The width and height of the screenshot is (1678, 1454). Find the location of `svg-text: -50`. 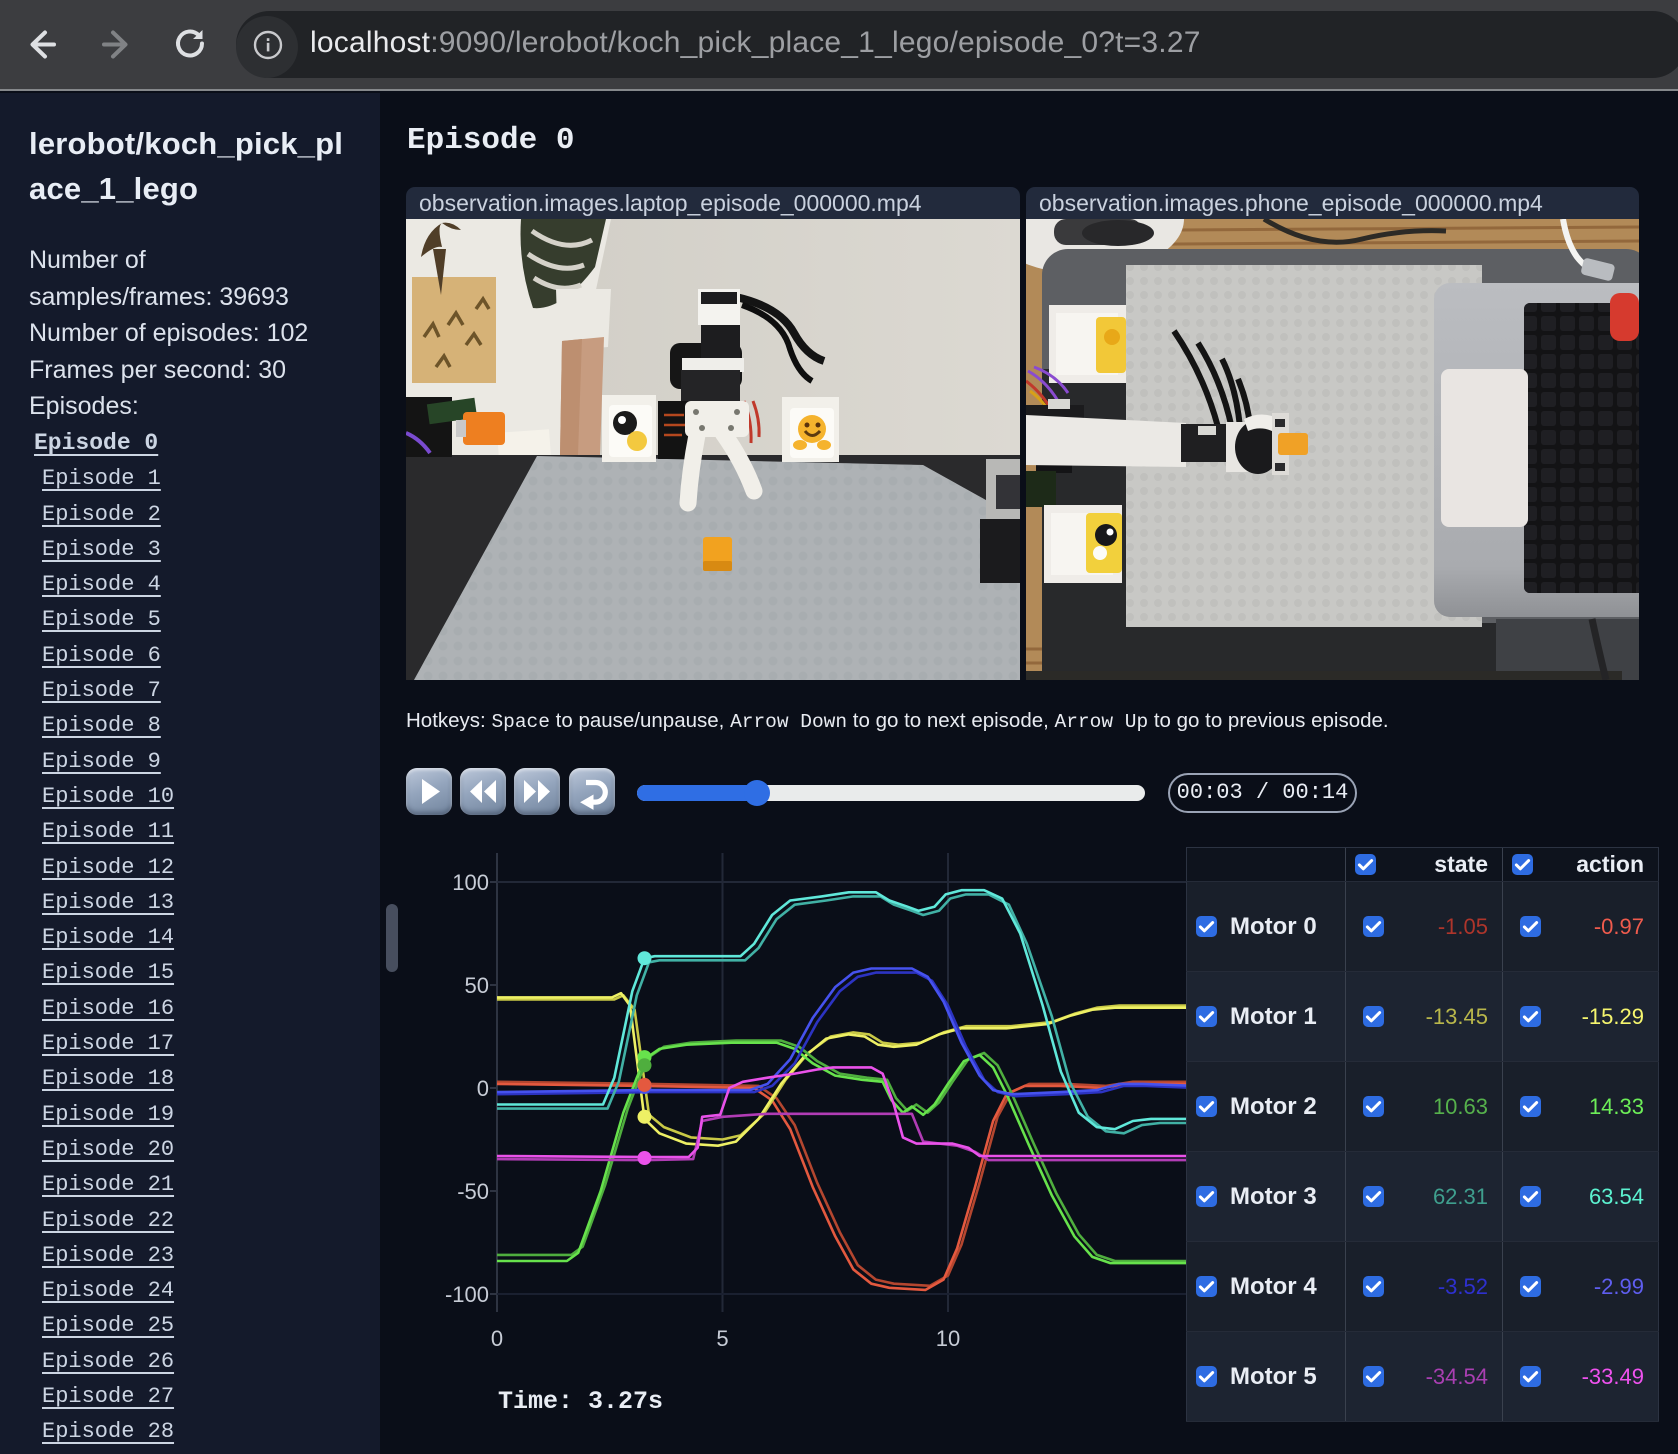

svg-text: -50 is located at coordinates (473, 1191).